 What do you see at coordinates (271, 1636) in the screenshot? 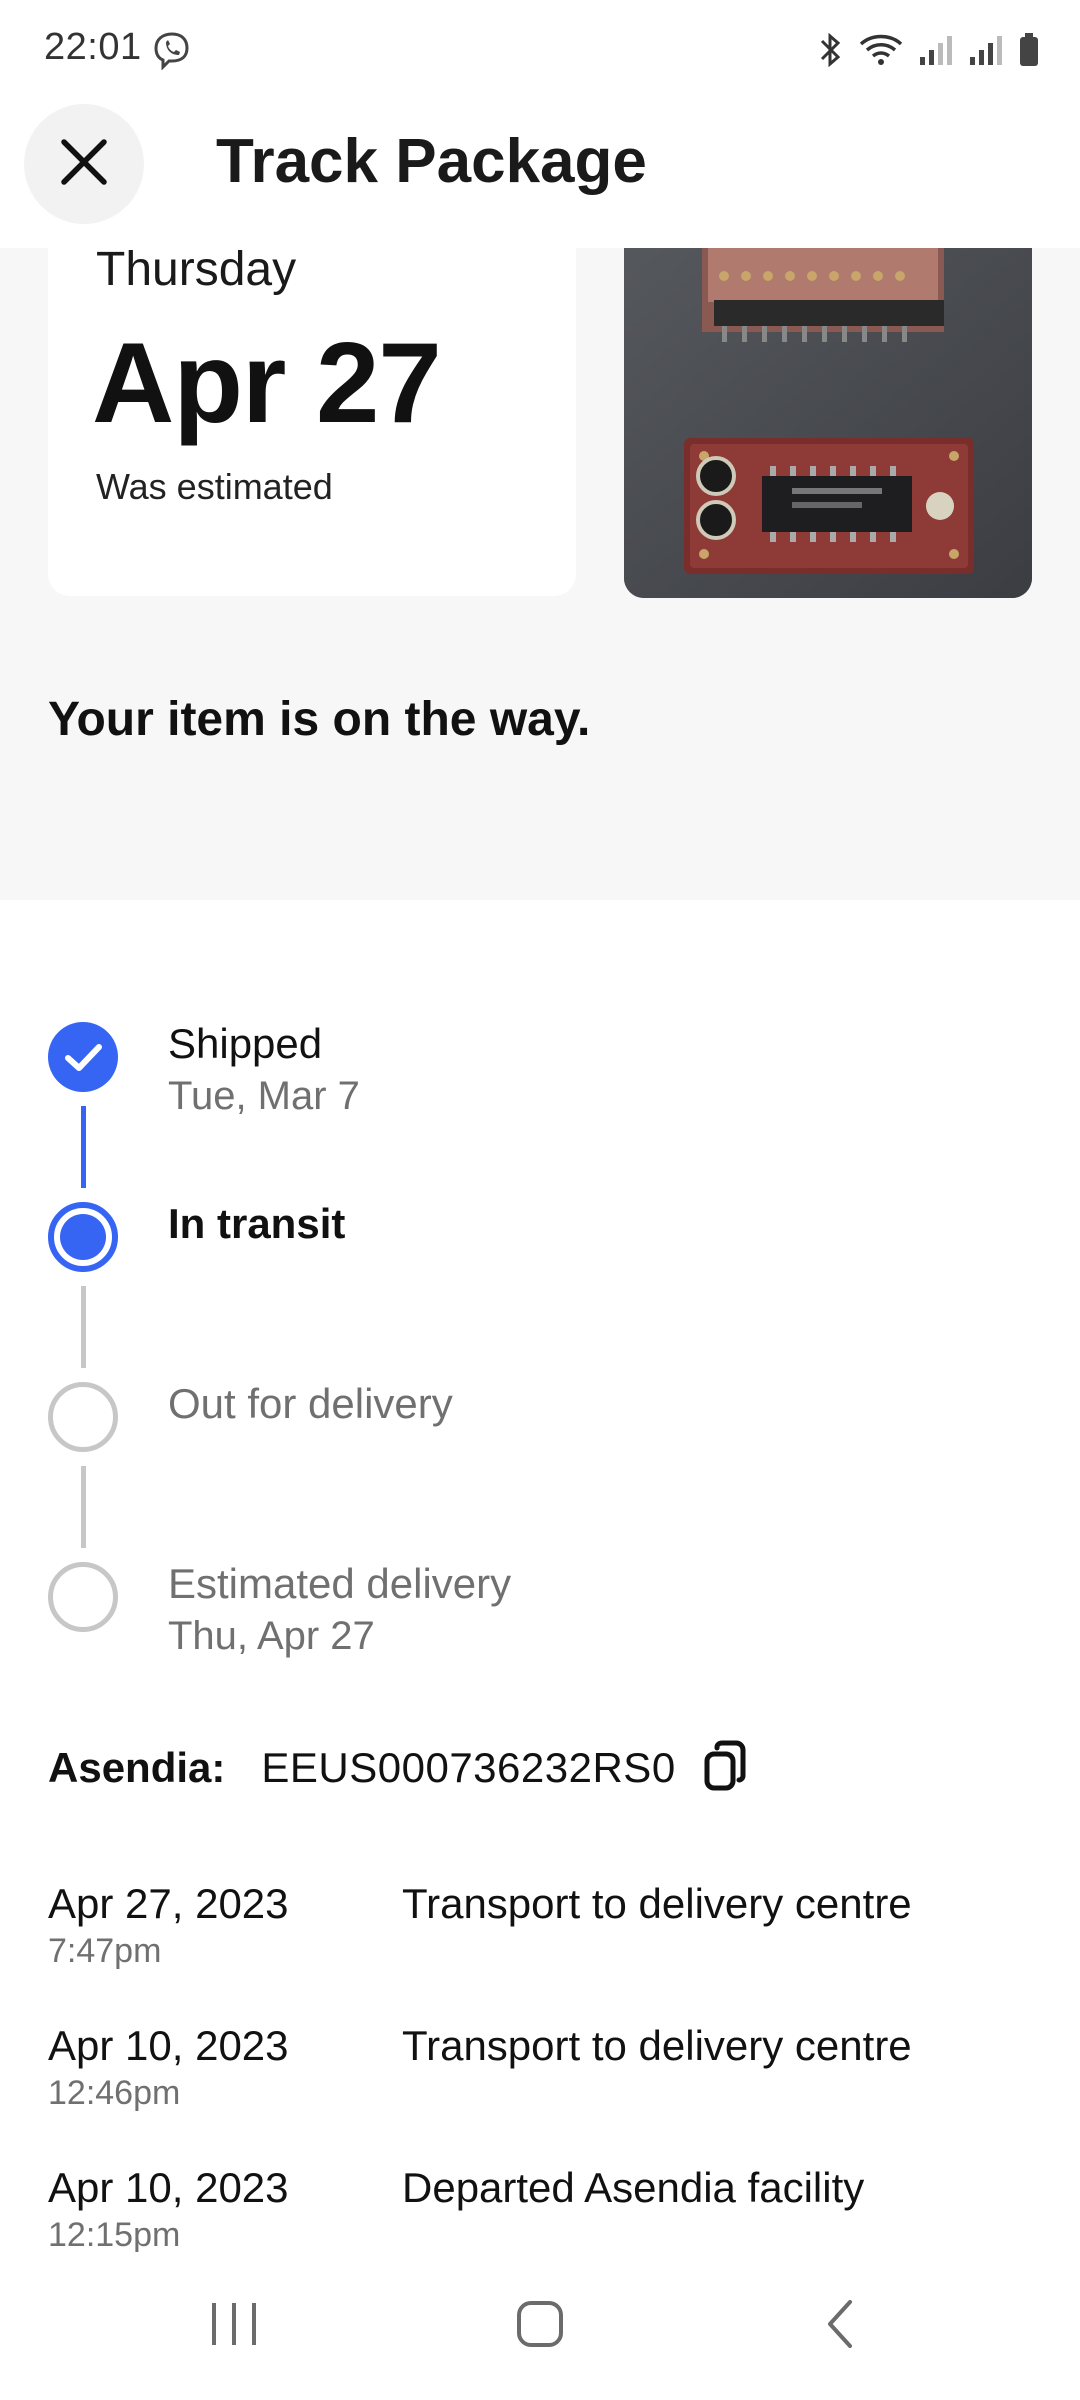
I see `timeline-step-date: Thu, Apr 27` at bounding box center [271, 1636].